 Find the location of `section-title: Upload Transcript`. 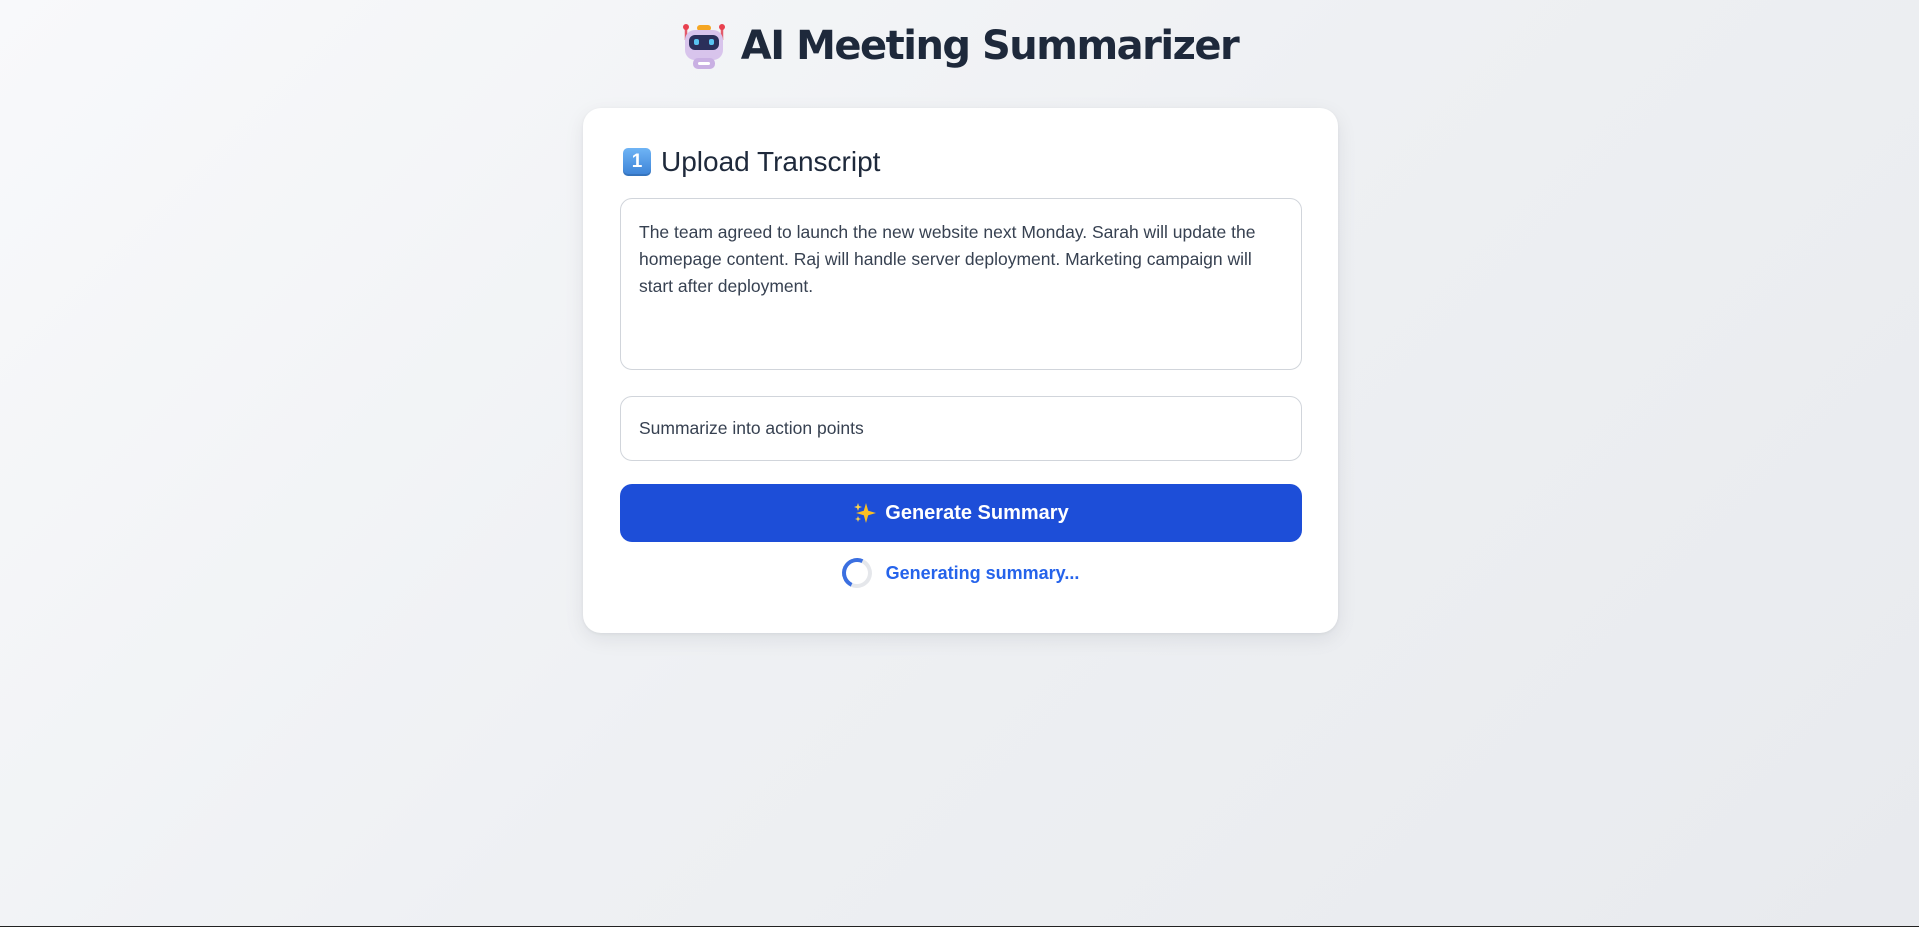

section-title: Upload Transcript is located at coordinates (771, 161).